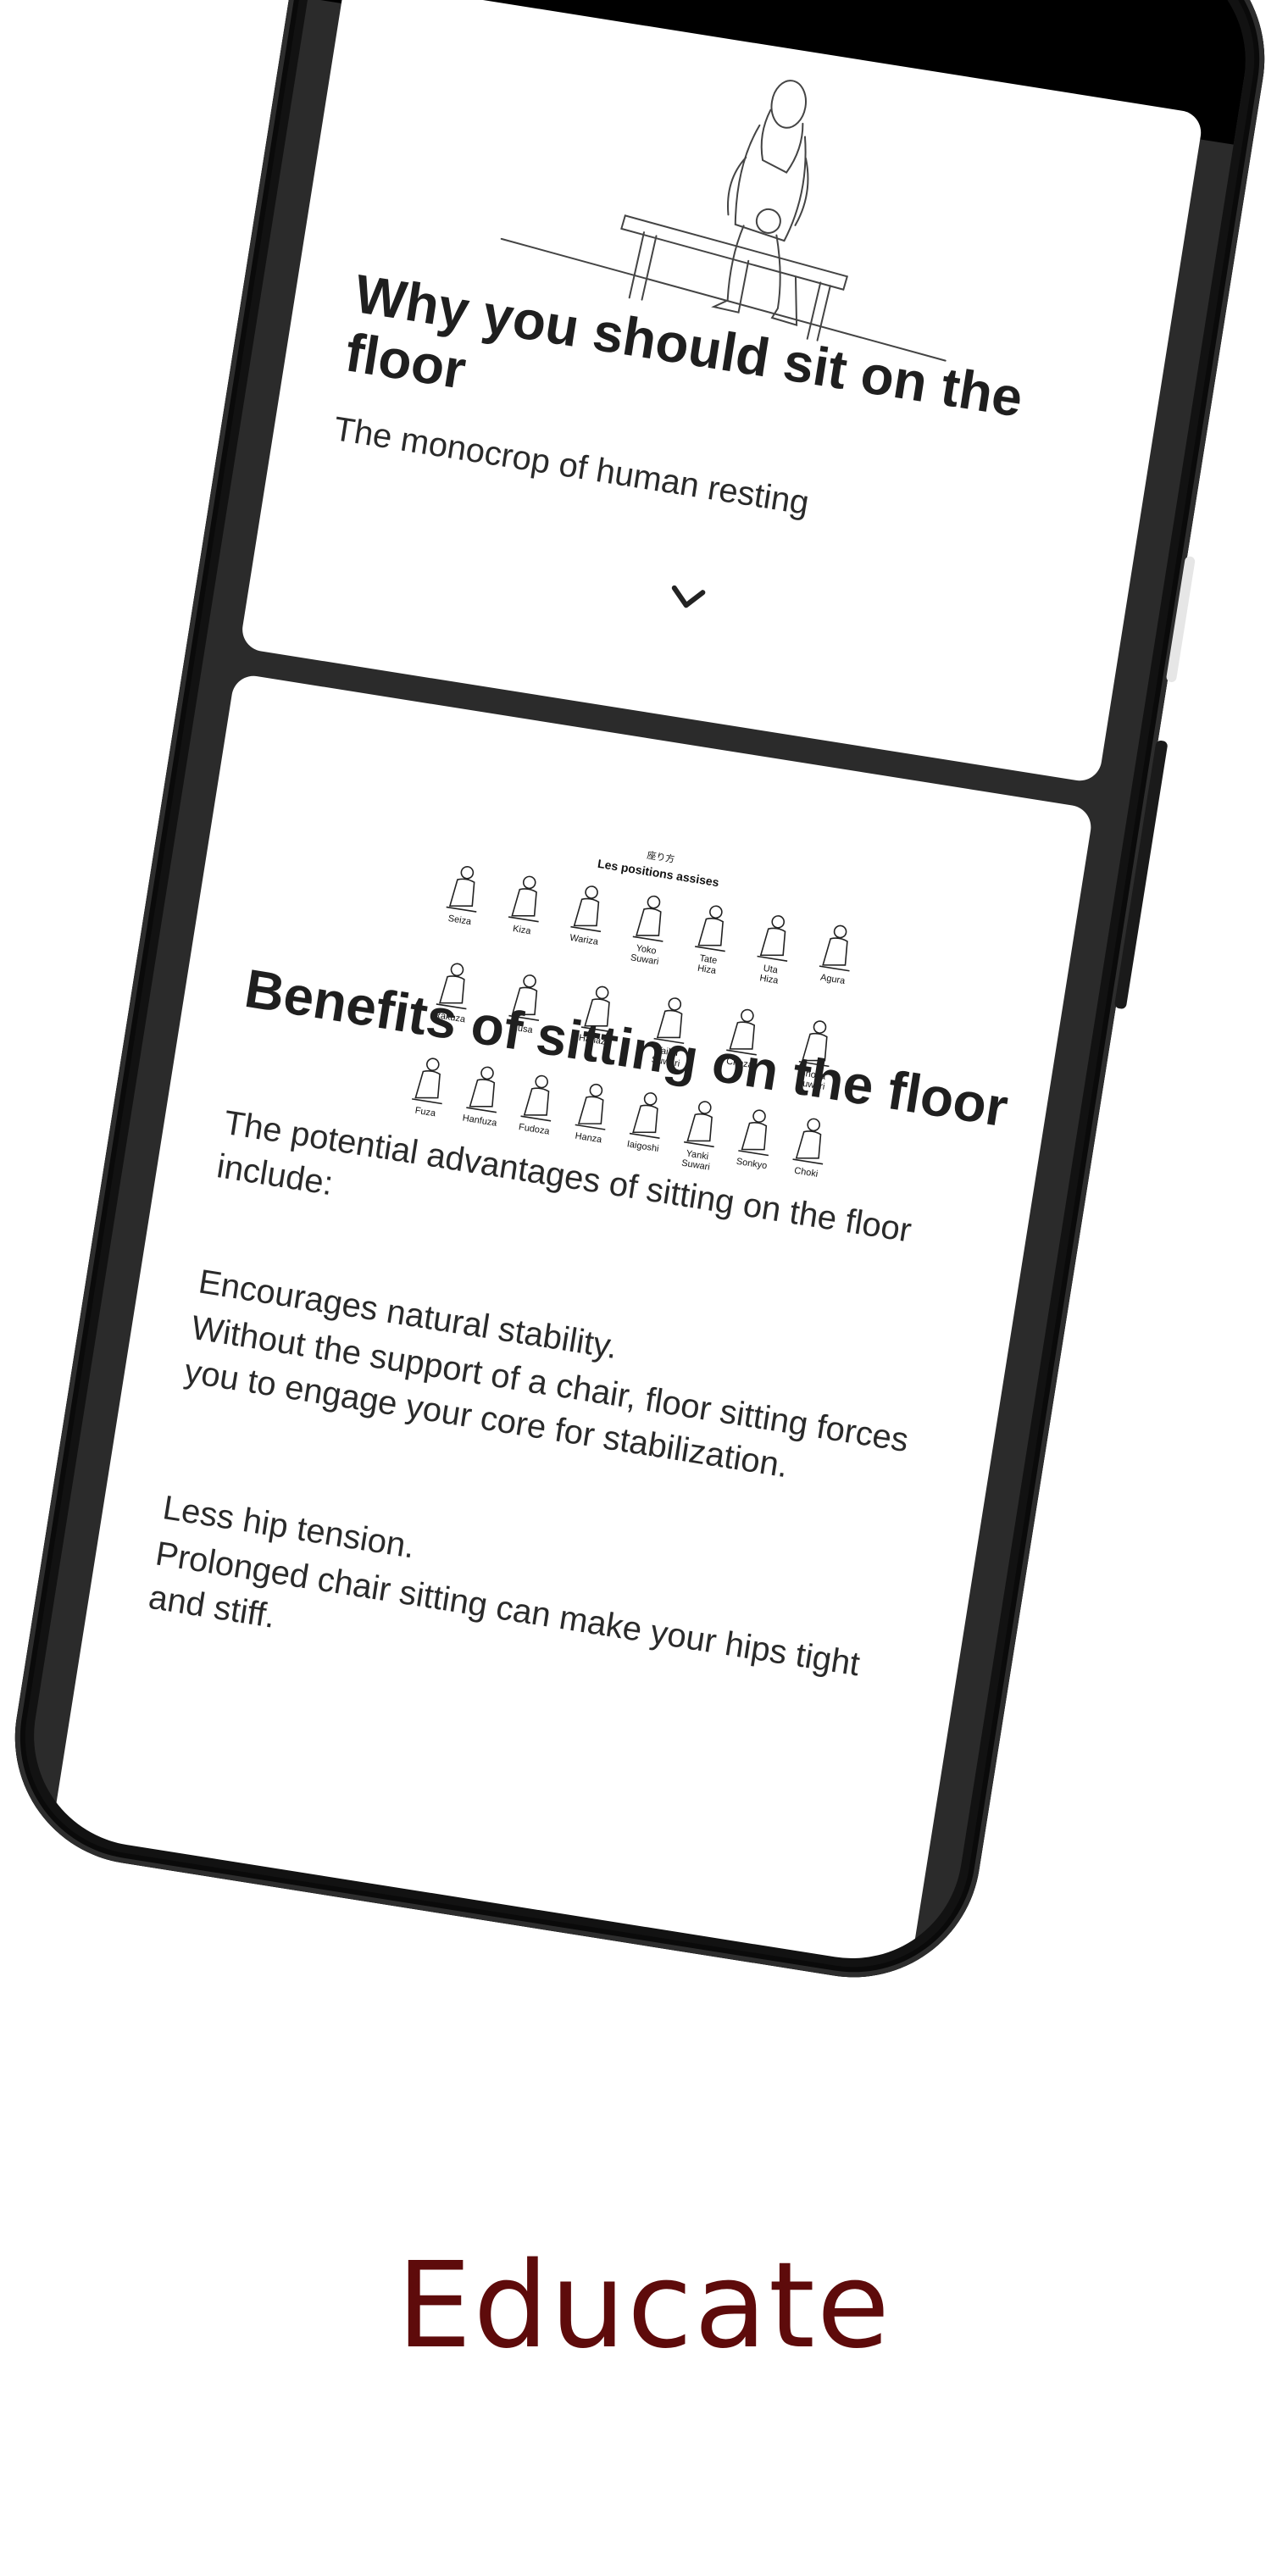  What do you see at coordinates (833, 980) in the screenshot?
I see `position-label: Agura` at bounding box center [833, 980].